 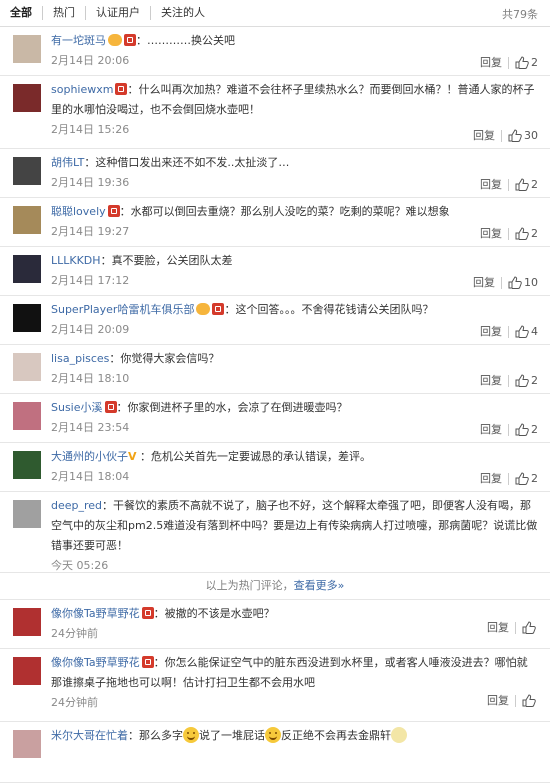 I want to click on comment-username: Susie小溪, so click(x=77, y=407).